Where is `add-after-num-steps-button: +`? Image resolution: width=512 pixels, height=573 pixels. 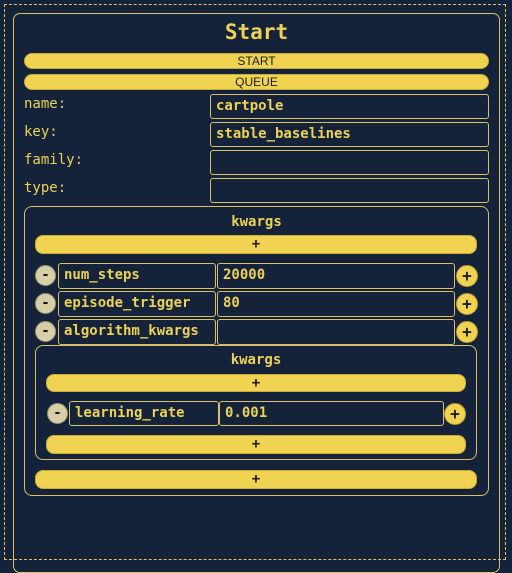 add-after-num-steps-button: + is located at coordinates (467, 276).